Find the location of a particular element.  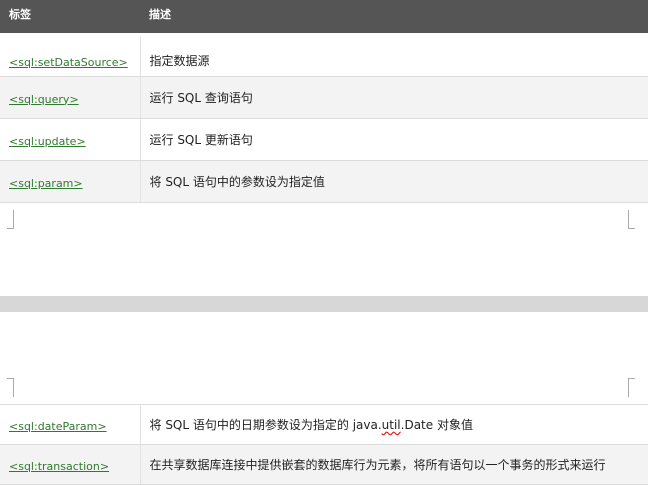

page-break-gap is located at coordinates (324, 304).